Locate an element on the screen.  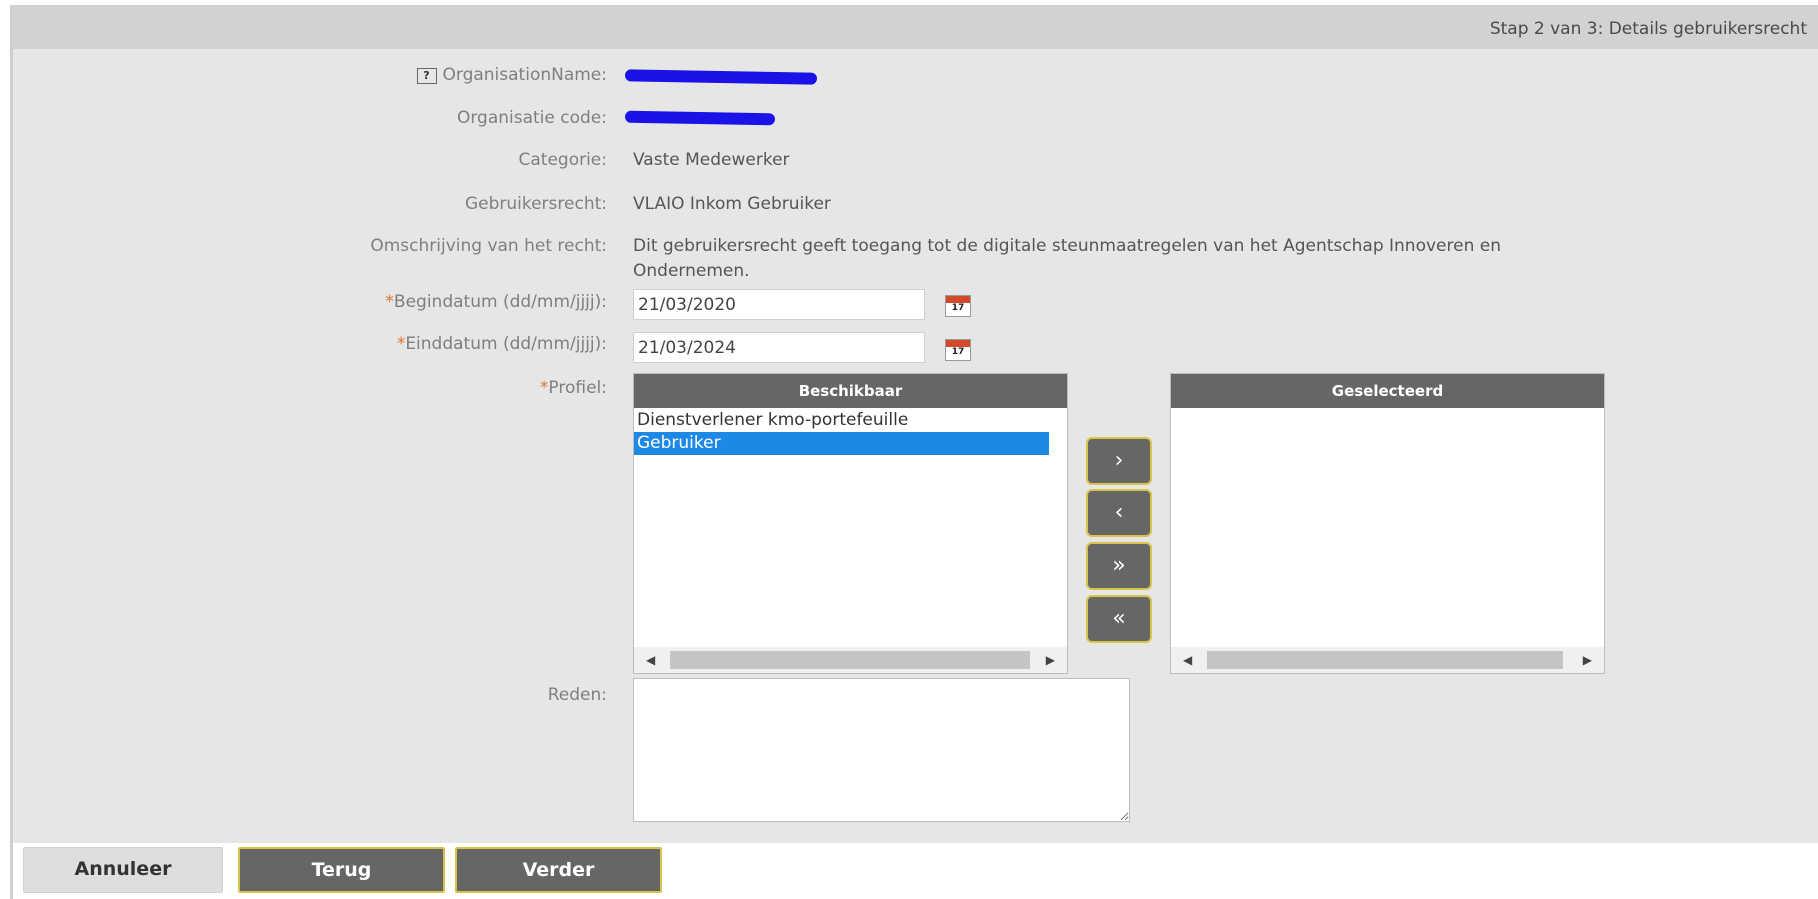
selected-header: Geselecteerd is located at coordinates (1387, 391).